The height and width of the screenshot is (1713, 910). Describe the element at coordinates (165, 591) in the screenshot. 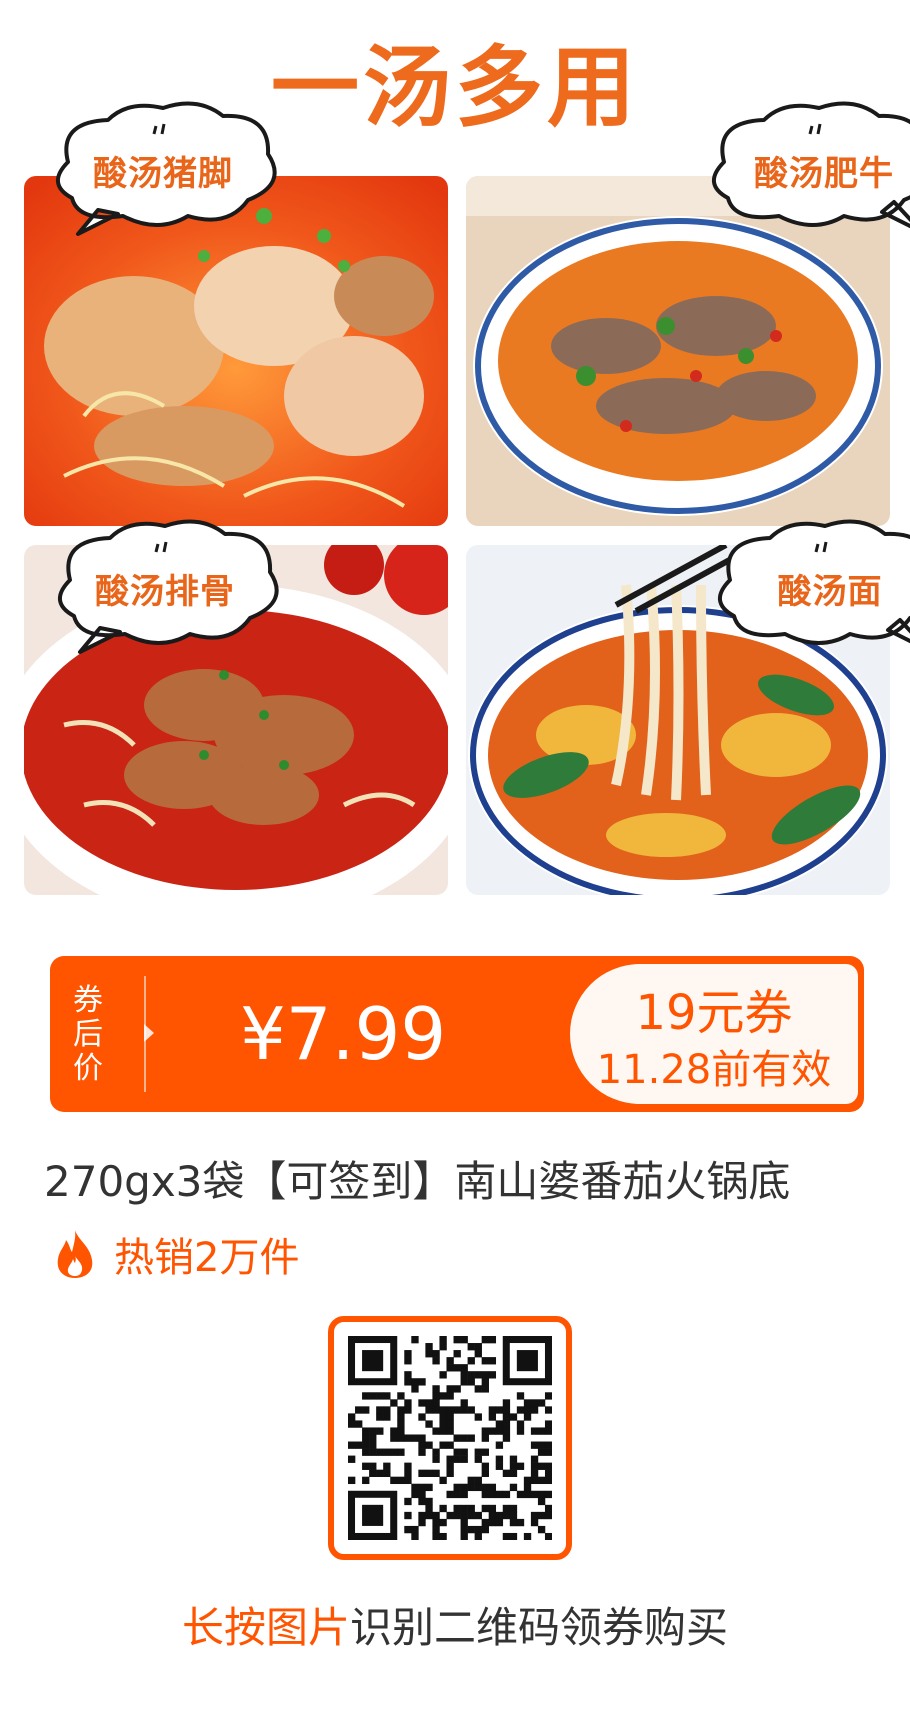

I see `dish-label: 酸汤排骨` at that location.